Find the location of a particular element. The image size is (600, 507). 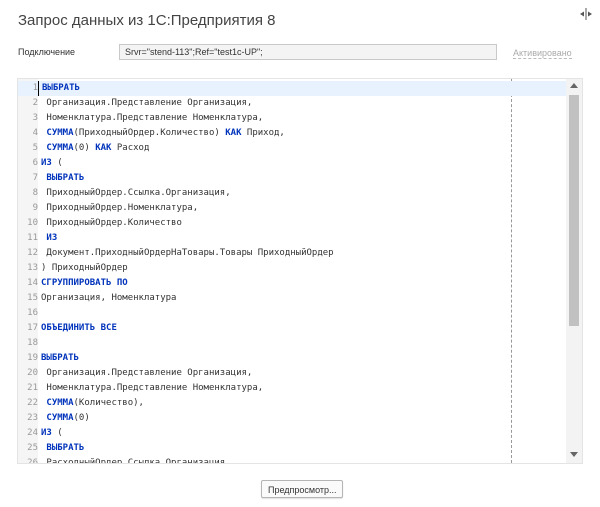

code-token: Номенклатура.Представление Номенклатура, is located at coordinates (152, 118).